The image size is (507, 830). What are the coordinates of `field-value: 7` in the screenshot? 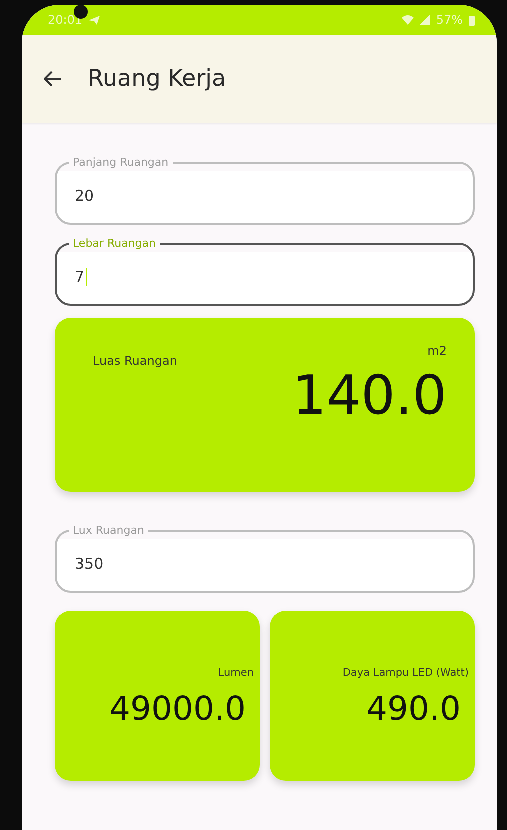 It's located at (81, 277).